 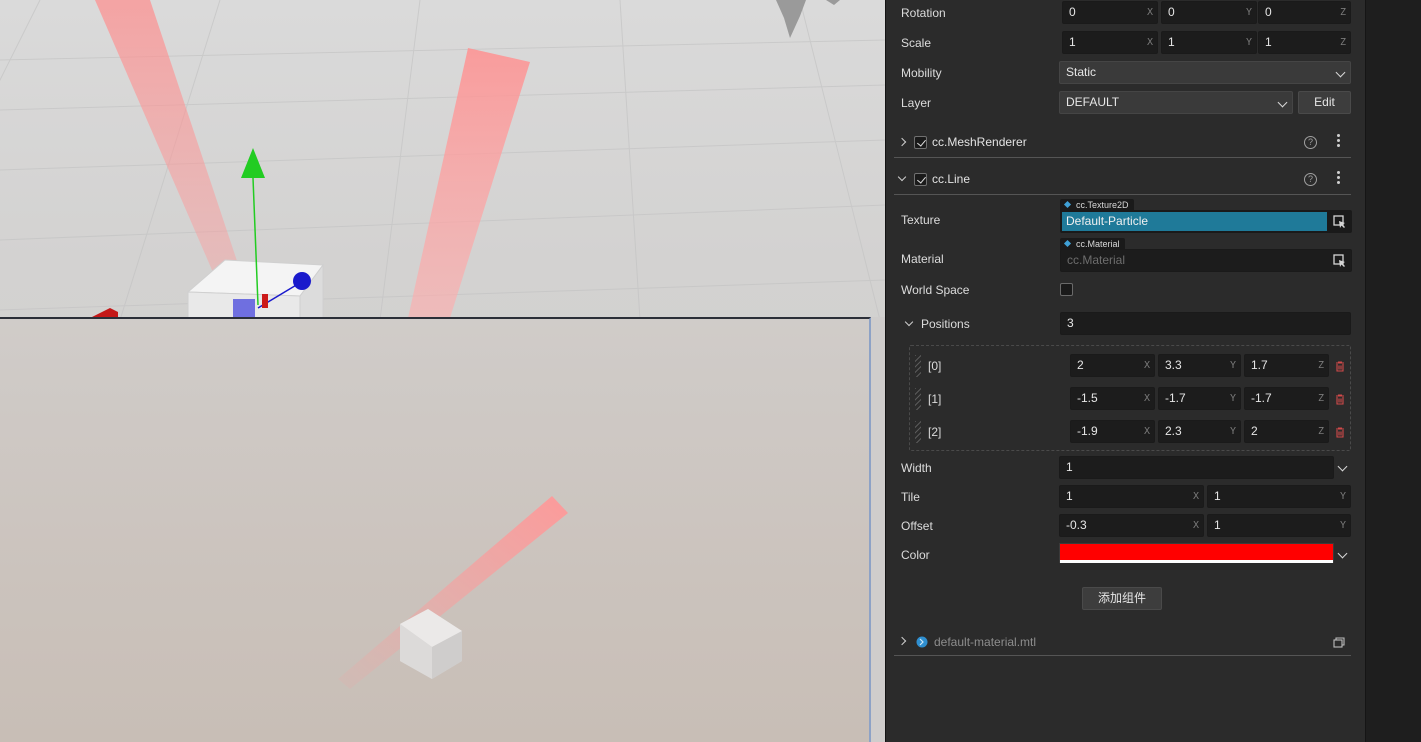 What do you see at coordinates (1131, 496) in the screenshot?
I see `tile-x-input: 1X` at bounding box center [1131, 496].